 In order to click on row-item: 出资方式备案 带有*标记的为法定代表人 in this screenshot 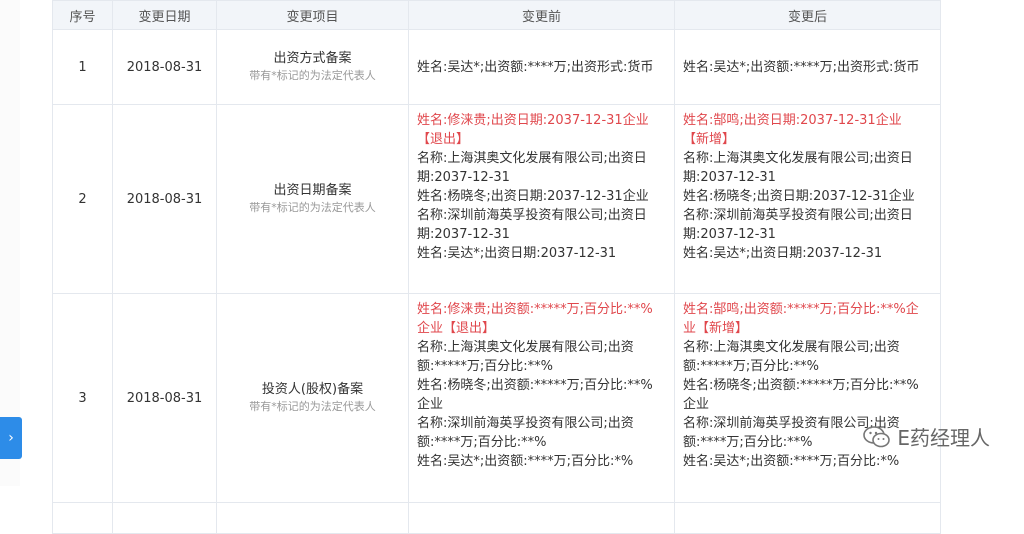, I will do `click(312, 67)`.